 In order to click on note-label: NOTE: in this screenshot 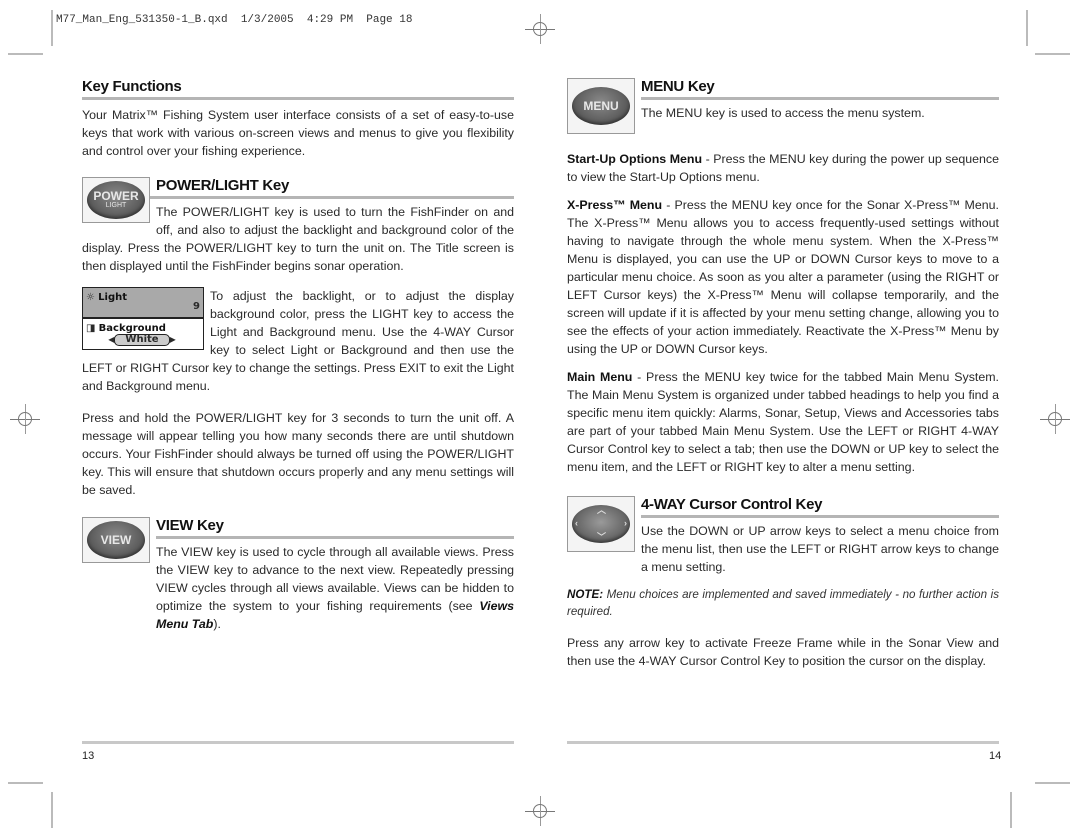, I will do `click(585, 594)`.